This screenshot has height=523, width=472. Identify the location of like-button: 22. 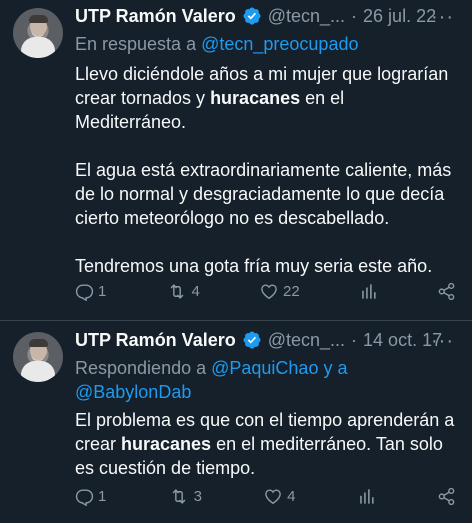
(279, 291).